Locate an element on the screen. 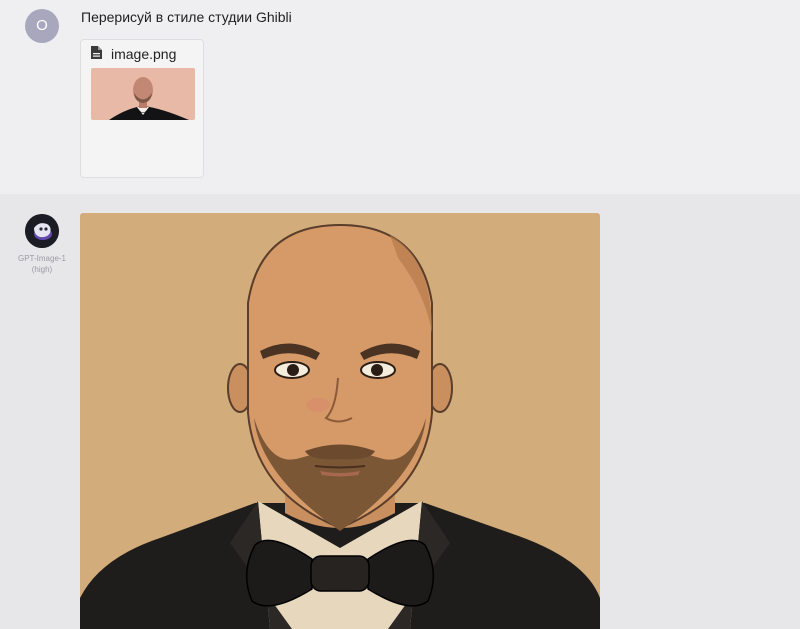 Image resolution: width=800 pixels, height=629 pixels. user-message-text: Перерисуй в стиле студии Ghibli is located at coordinates (186, 17).